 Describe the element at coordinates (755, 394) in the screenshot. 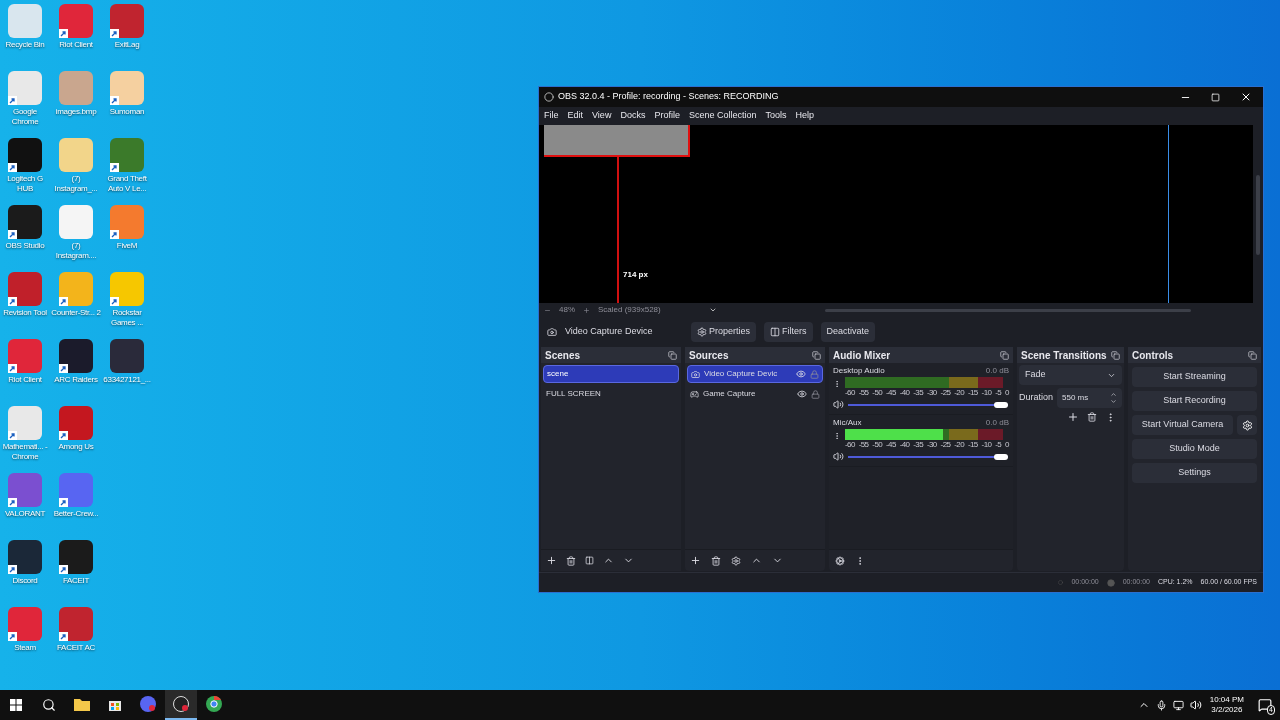

I see `source-item: Game Capture` at that location.